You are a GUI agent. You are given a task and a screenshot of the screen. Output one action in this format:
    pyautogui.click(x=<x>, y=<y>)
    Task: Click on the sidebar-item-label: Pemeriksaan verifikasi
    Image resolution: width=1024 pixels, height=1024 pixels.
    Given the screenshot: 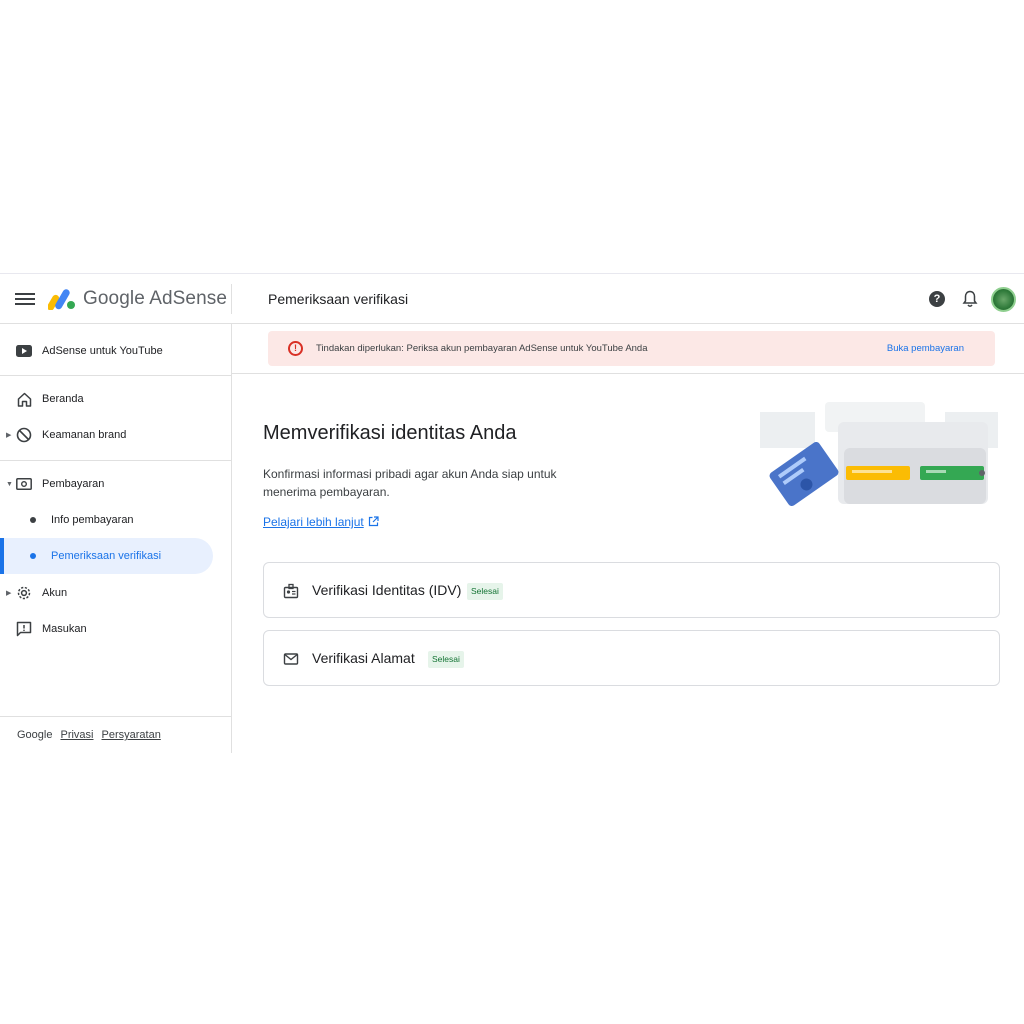 What is the action you would take?
    pyautogui.click(x=106, y=556)
    